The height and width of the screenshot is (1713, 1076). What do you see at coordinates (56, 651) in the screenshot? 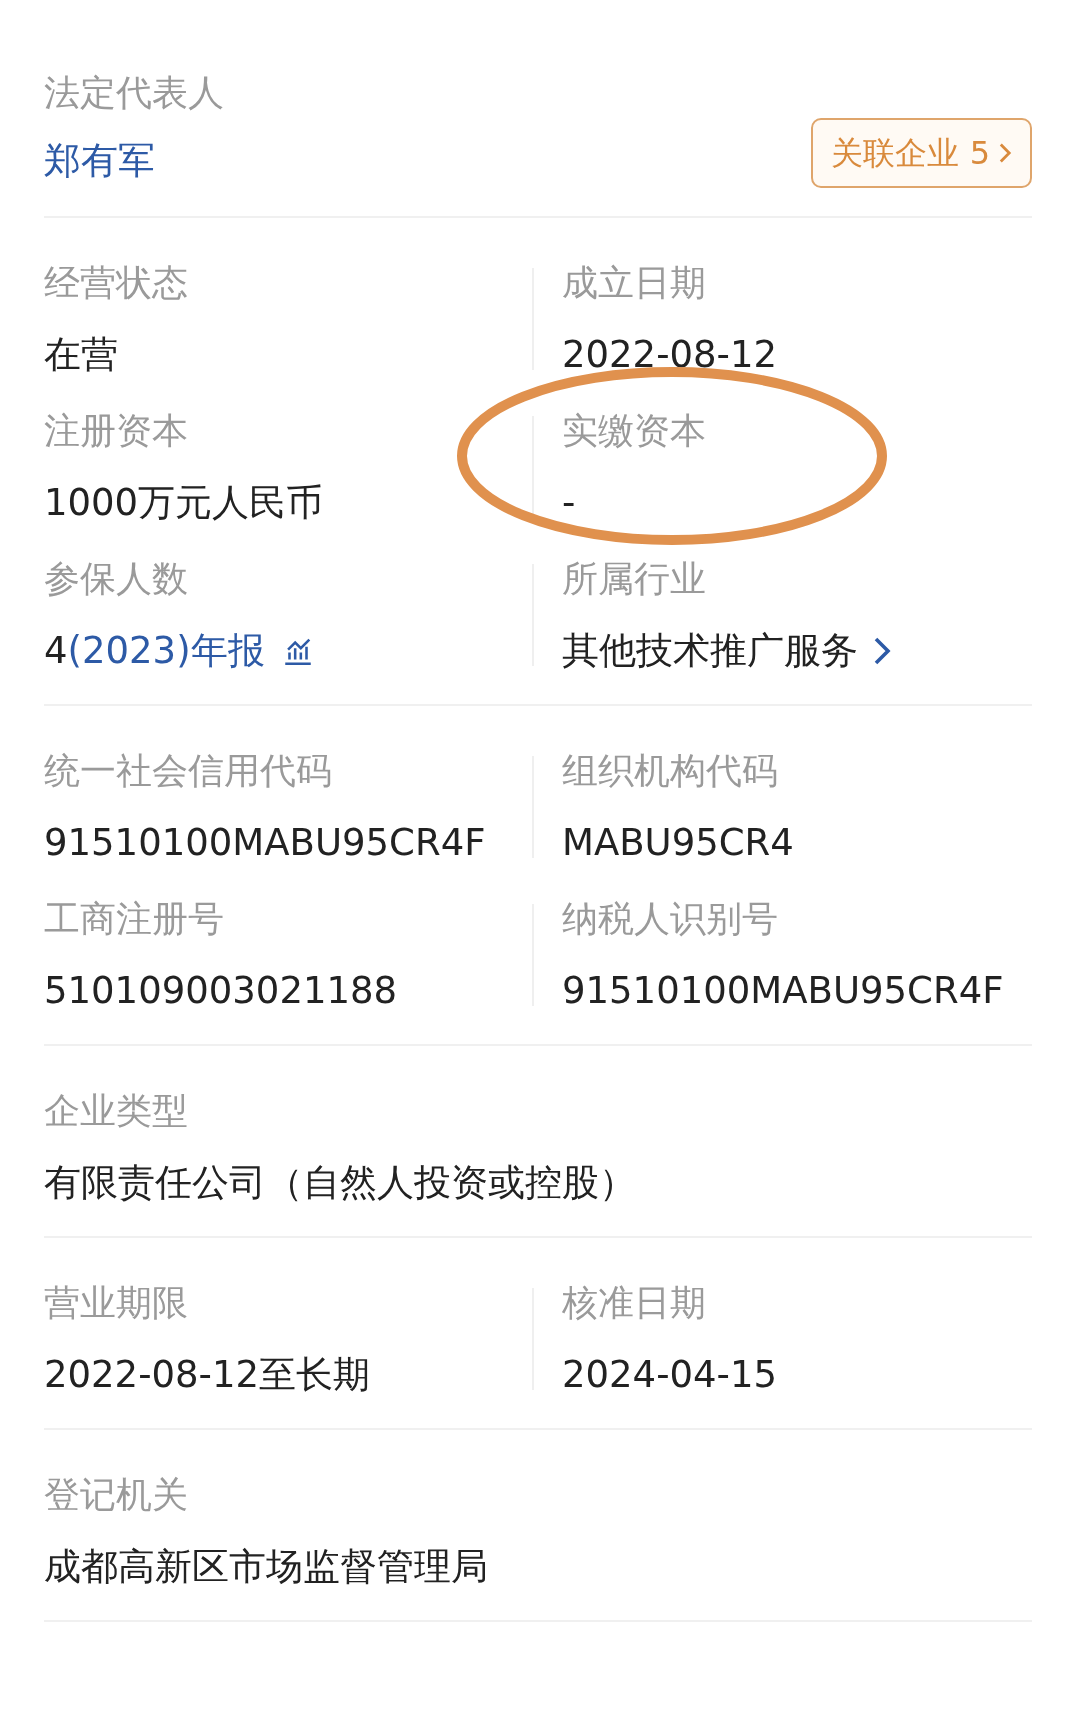
I see `field-value: 4` at bounding box center [56, 651].